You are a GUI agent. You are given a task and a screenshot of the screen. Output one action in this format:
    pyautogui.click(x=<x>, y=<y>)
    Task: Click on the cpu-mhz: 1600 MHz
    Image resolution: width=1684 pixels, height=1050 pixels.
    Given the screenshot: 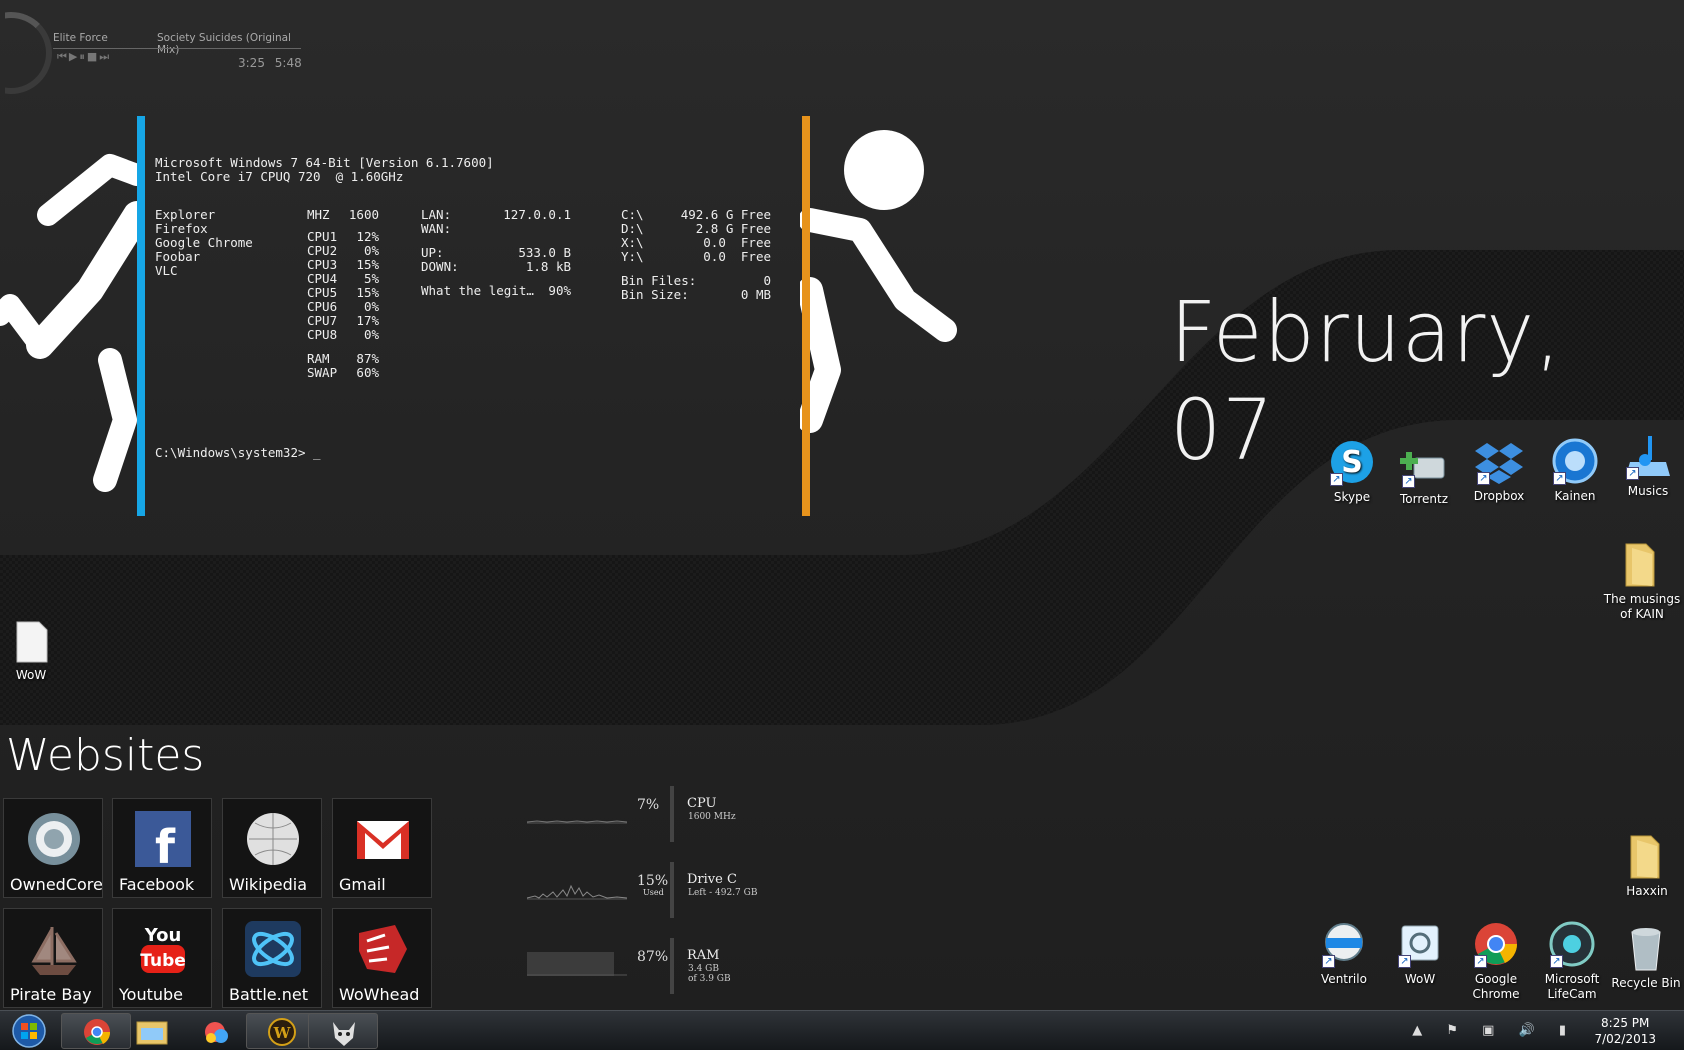 What is the action you would take?
    pyautogui.click(x=712, y=817)
    